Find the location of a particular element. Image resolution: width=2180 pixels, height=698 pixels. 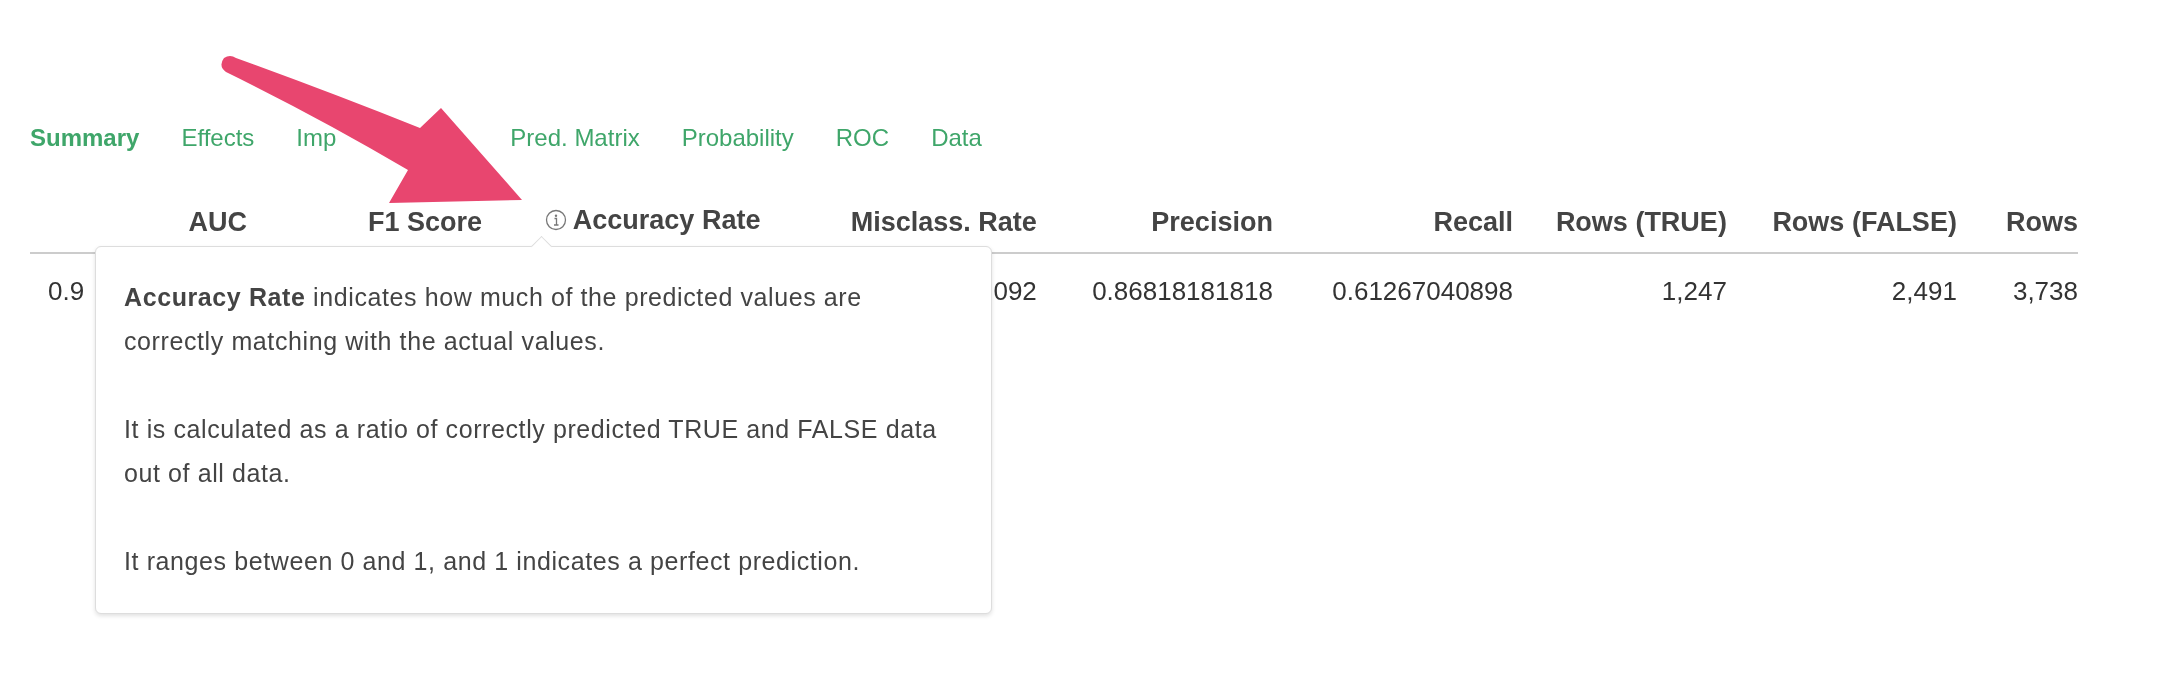

tooltip-text: It is calculated as a ratio of correctly predicted TRUE and FALSE data out of all data. is located at coordinates (531, 451).